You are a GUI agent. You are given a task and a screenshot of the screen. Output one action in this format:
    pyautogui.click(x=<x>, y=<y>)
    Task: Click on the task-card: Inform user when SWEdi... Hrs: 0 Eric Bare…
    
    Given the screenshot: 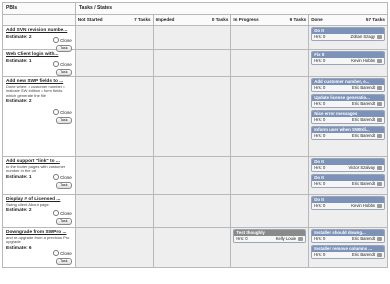 What is the action you would take?
    pyautogui.click(x=348, y=133)
    